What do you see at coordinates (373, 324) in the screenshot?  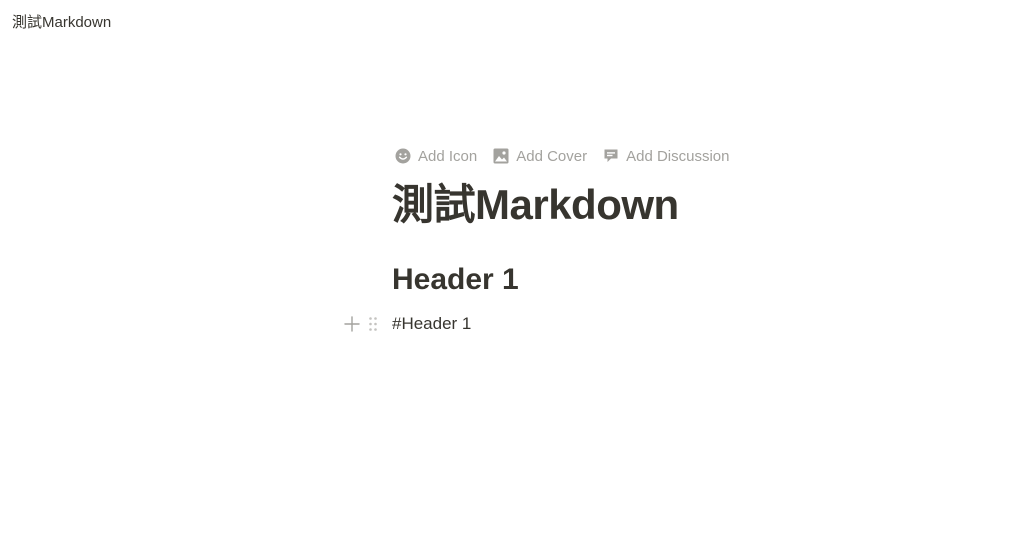 I see `drag-handle-icon` at bounding box center [373, 324].